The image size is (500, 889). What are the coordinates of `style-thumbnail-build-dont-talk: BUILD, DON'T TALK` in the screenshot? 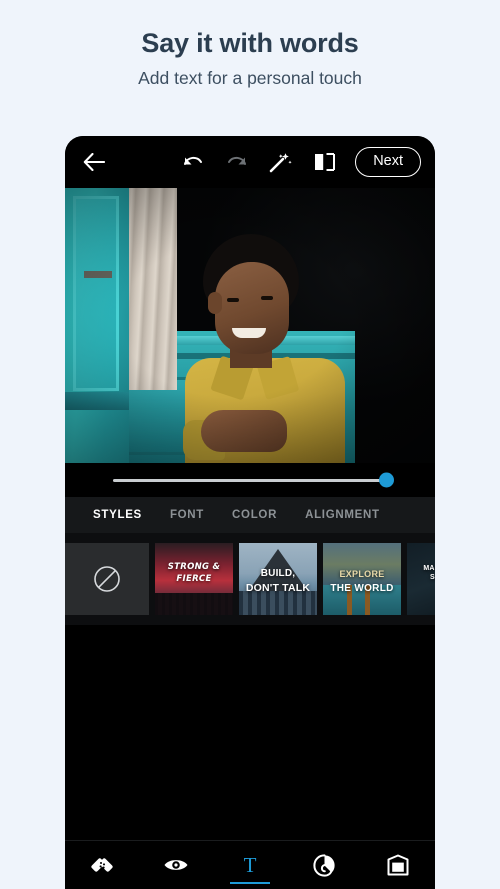 It's located at (278, 579).